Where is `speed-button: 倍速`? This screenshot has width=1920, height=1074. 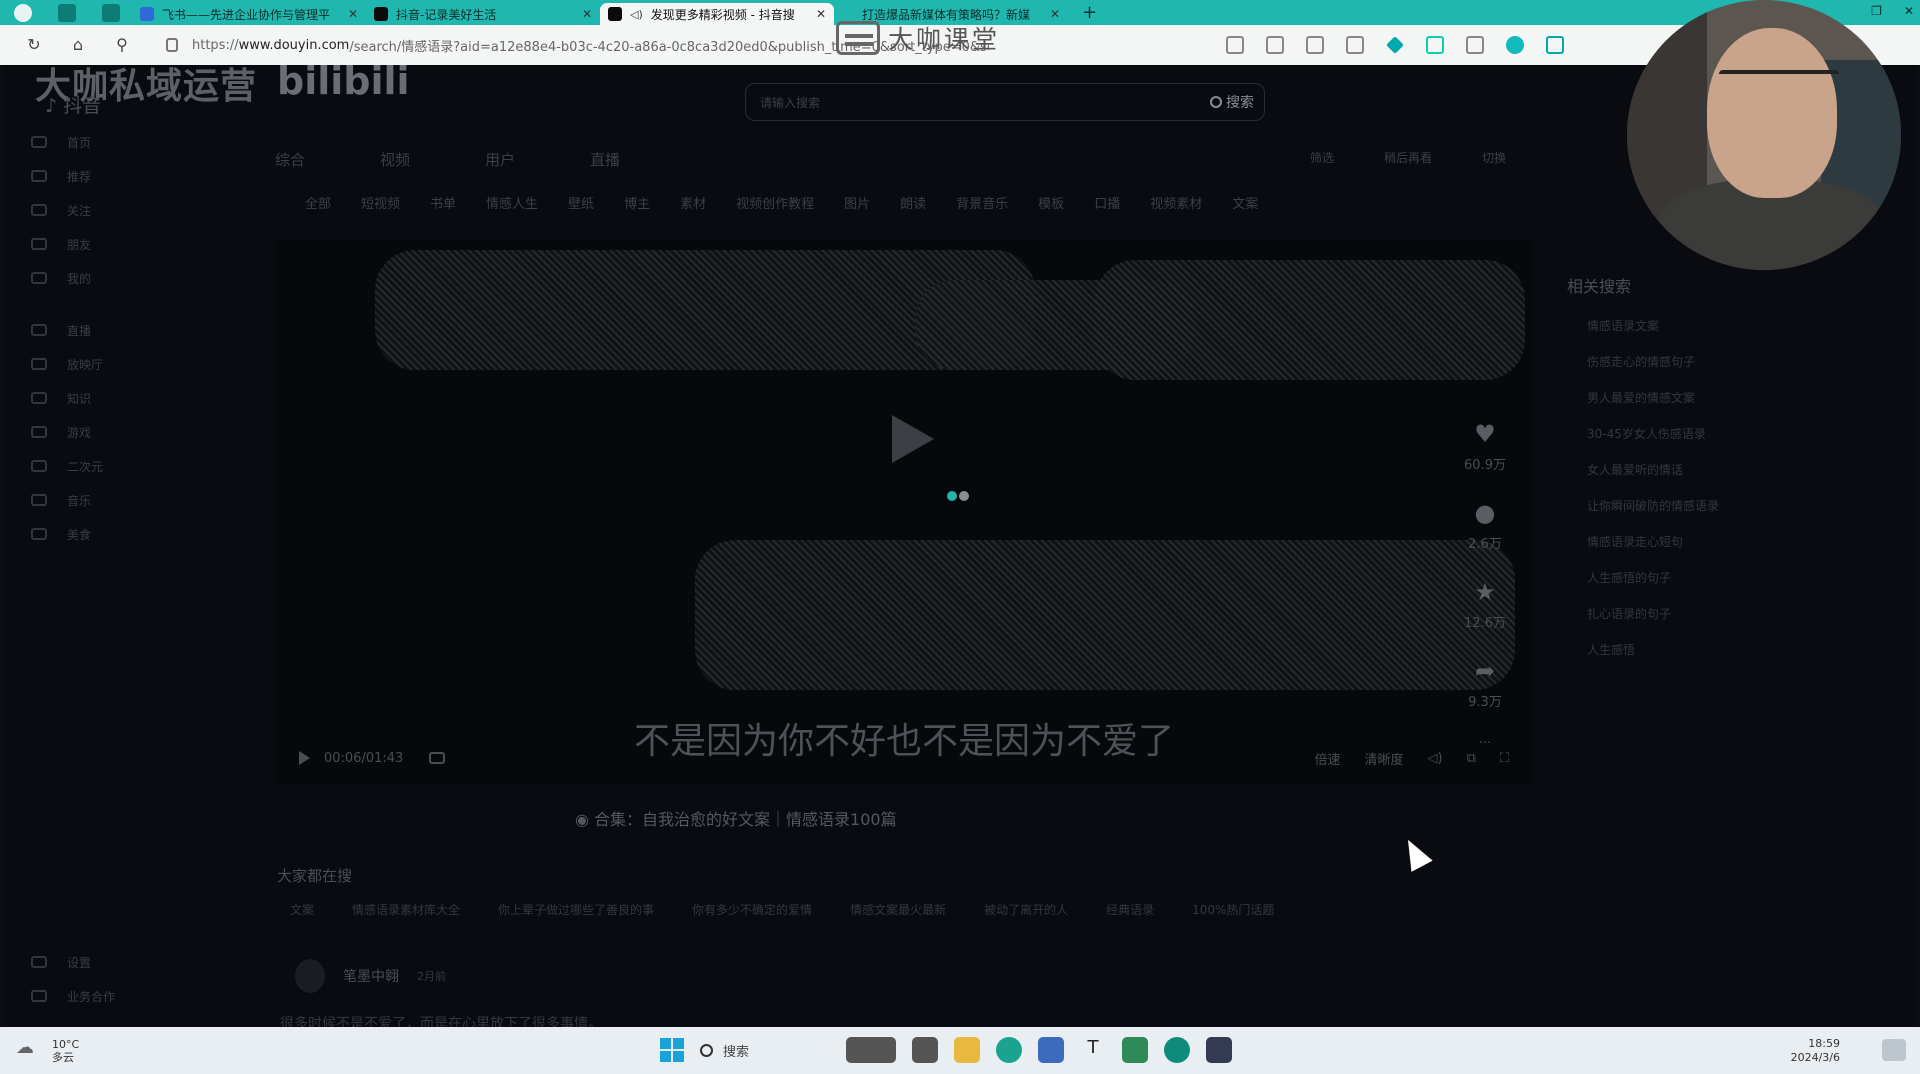 speed-button: 倍速 is located at coordinates (1327, 758).